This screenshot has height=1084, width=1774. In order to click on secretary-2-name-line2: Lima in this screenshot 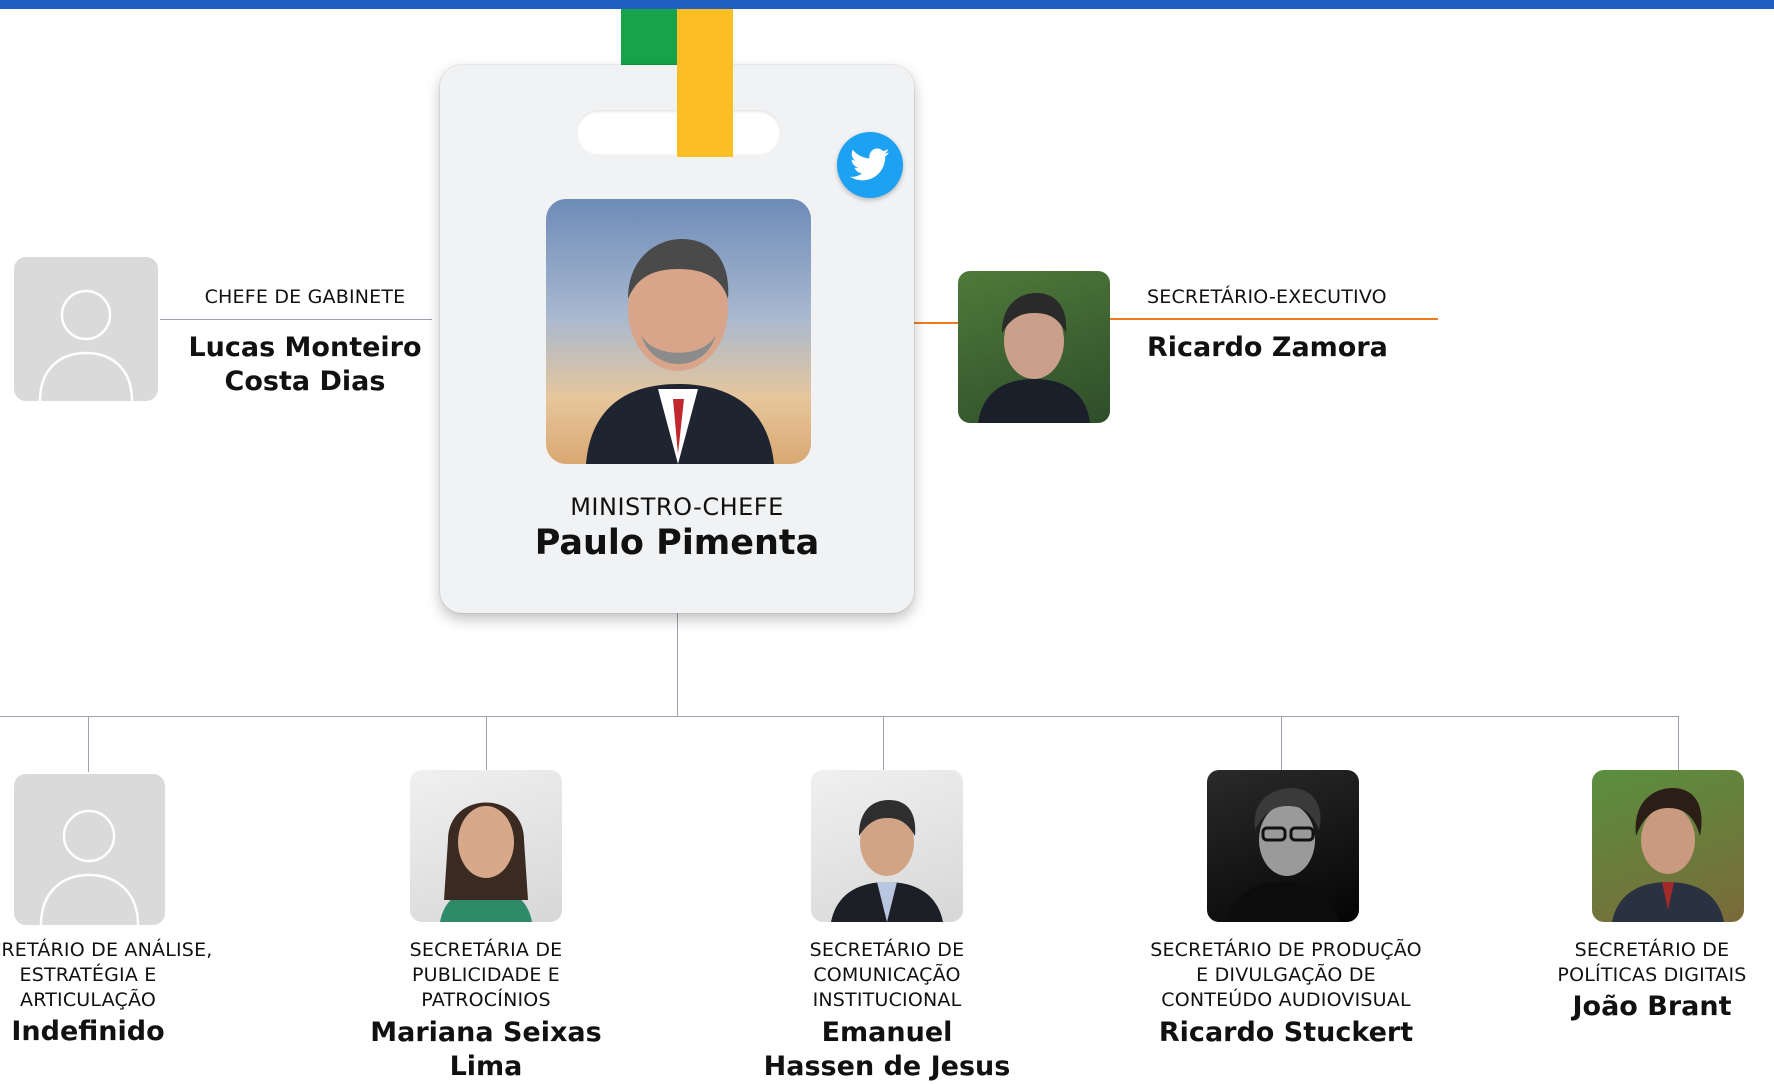, I will do `click(486, 1066)`.